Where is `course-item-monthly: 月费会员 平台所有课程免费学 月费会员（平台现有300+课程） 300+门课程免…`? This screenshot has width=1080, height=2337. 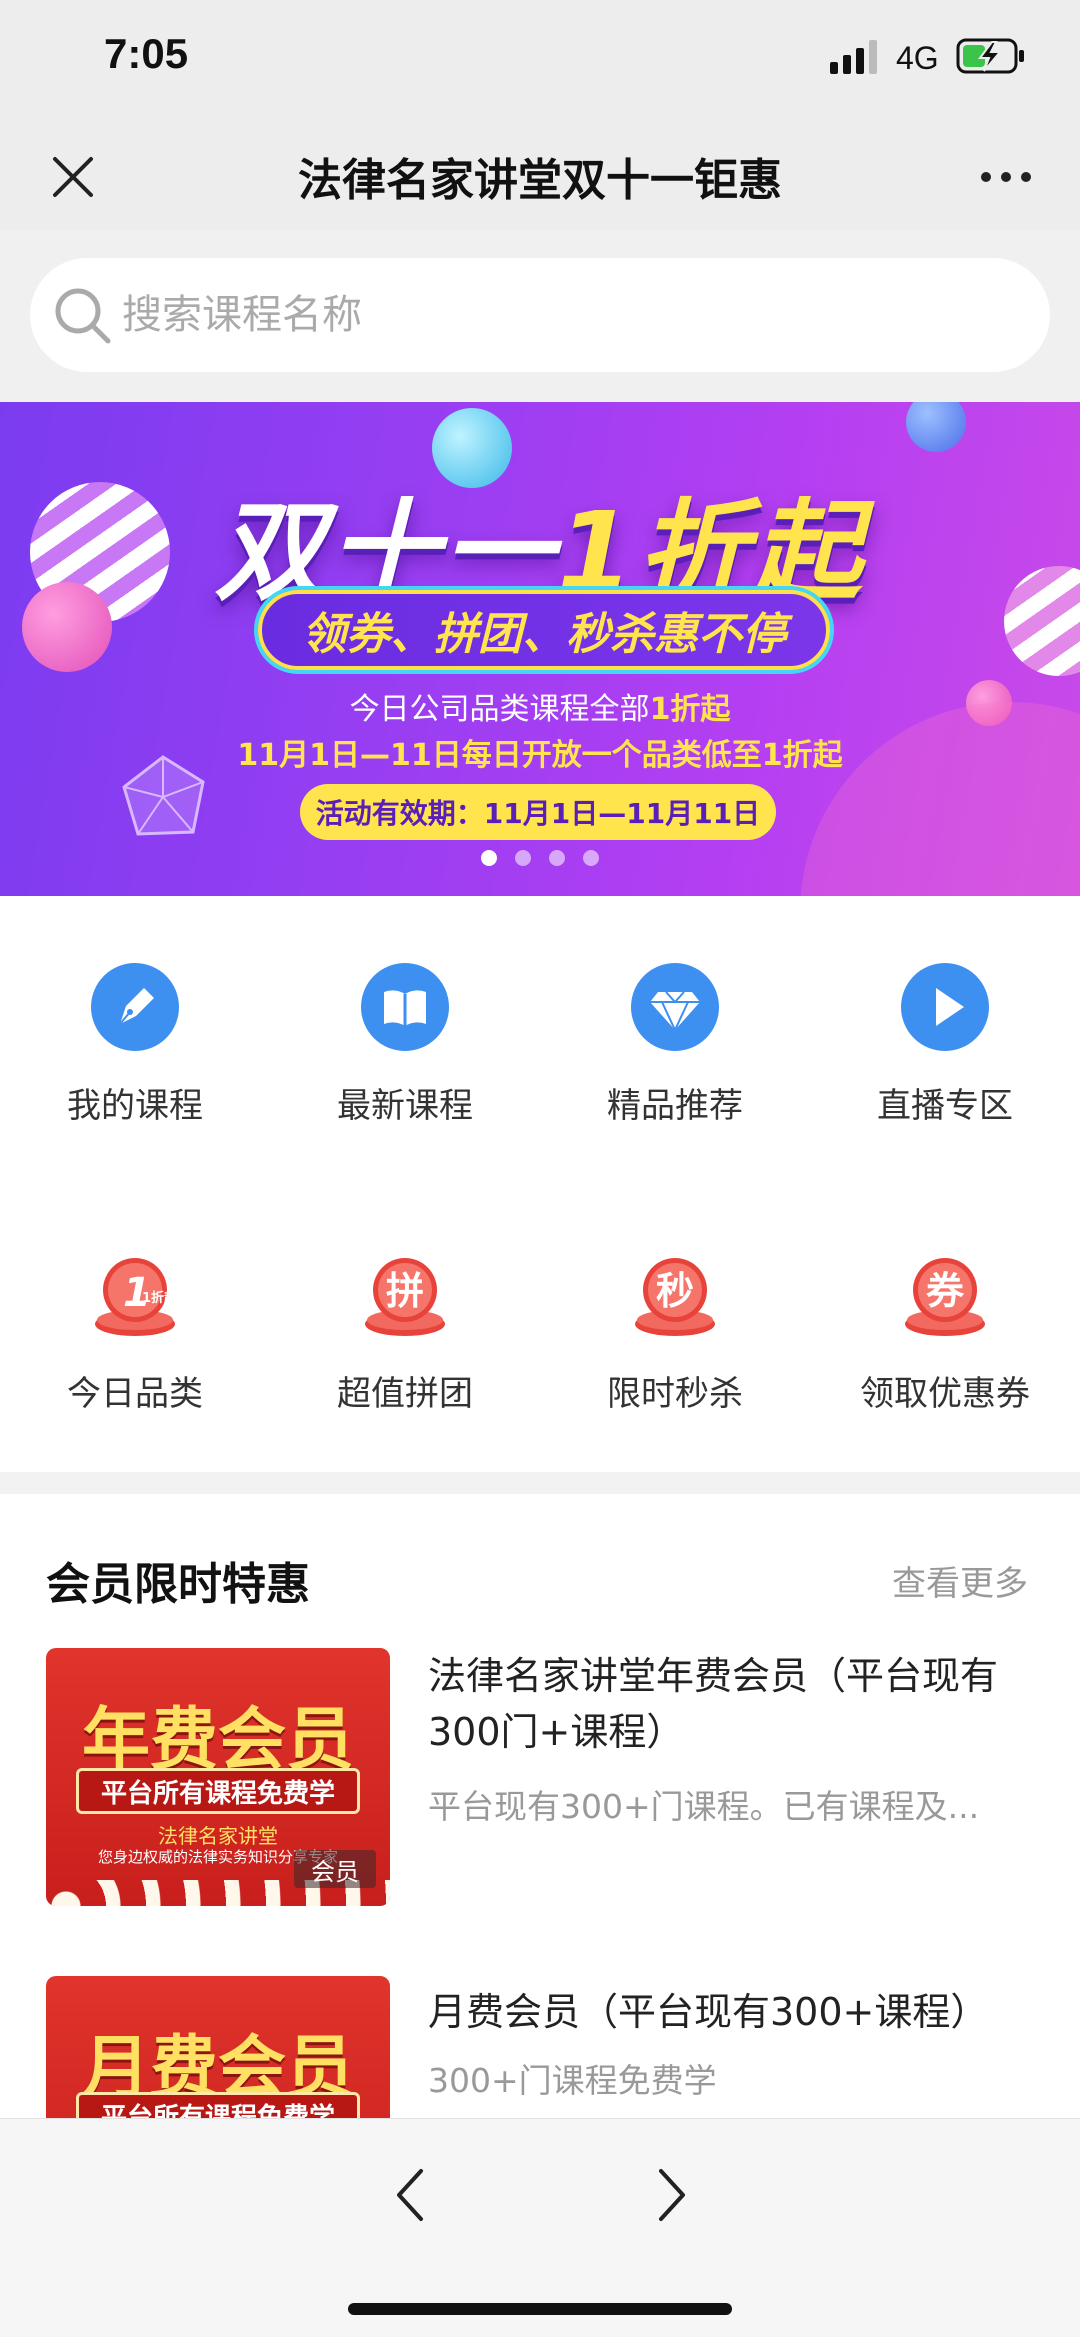 course-item-monthly: 月费会员 平台所有课程免费学 月费会员（平台现有300+课程） 300+门课程免… is located at coordinates (546, 2047).